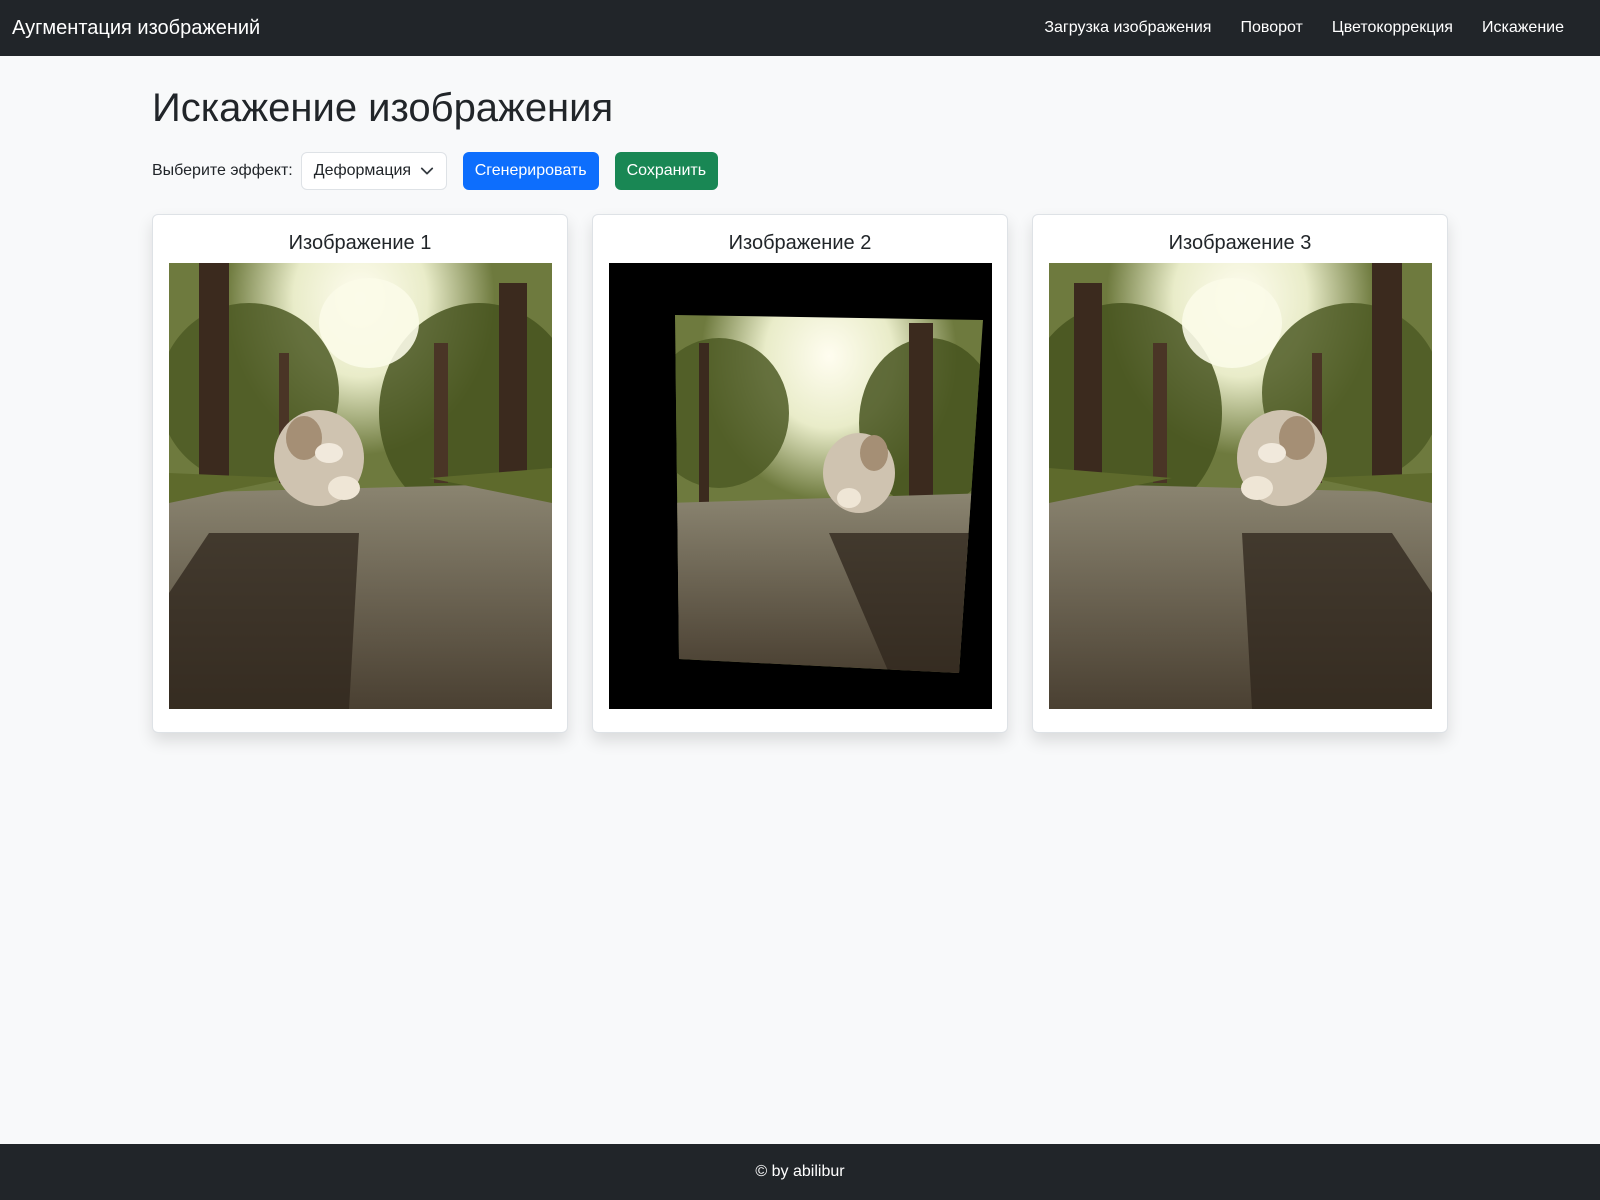  Describe the element at coordinates (1271, 28) in the screenshot. I see `nav-link-rotation: Поворот` at that location.